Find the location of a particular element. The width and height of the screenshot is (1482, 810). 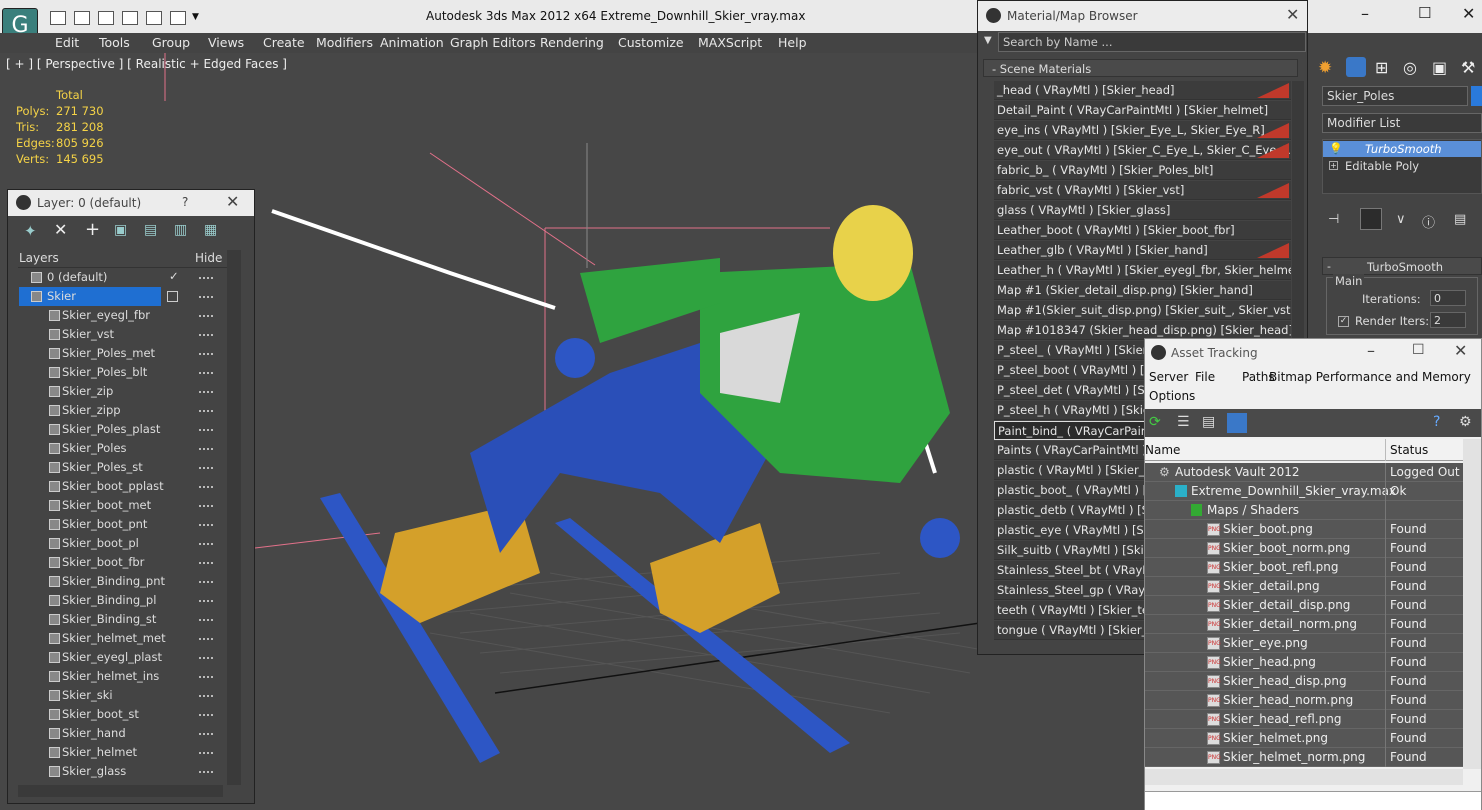

current-layer-check-icon: ✓ is located at coordinates (174, 276).